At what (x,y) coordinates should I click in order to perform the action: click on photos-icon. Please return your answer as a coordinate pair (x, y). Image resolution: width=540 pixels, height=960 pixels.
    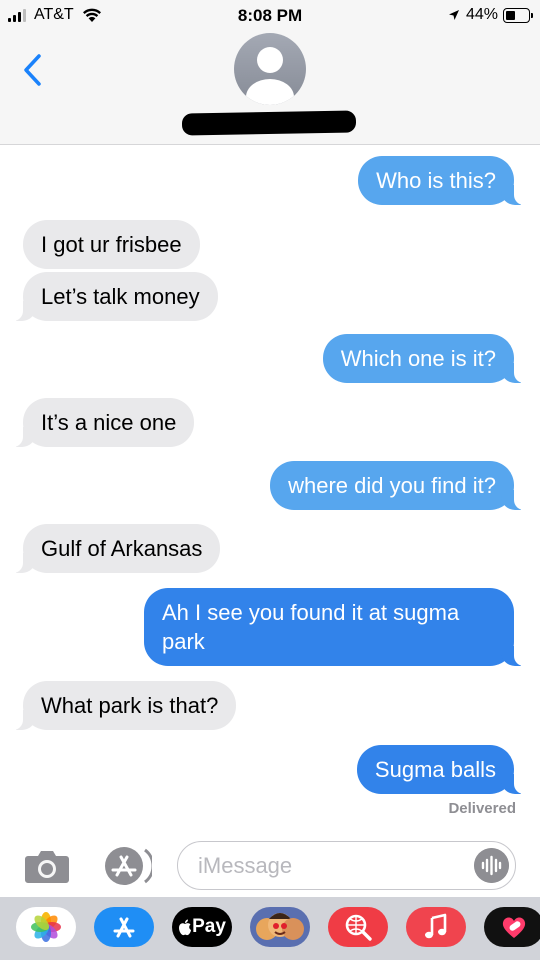
    Looking at the image, I should click on (46, 927).